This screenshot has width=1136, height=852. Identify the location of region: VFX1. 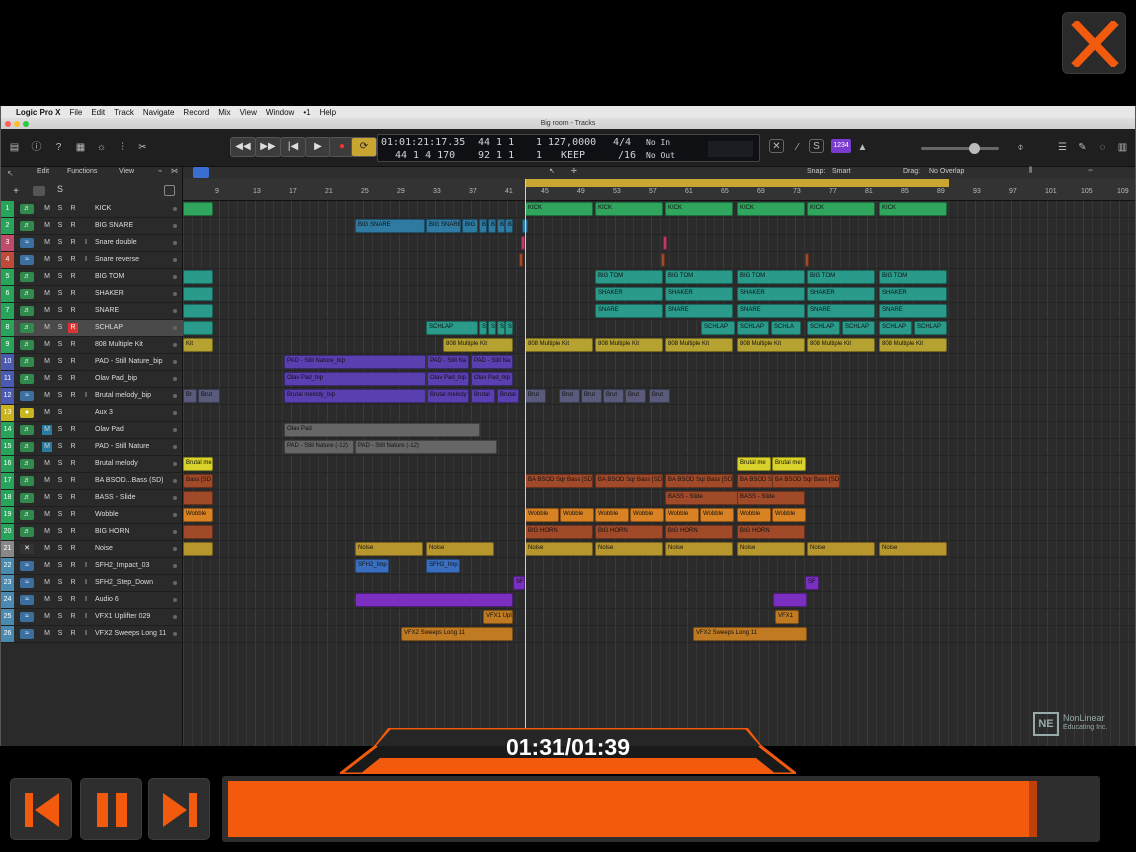
(787, 617).